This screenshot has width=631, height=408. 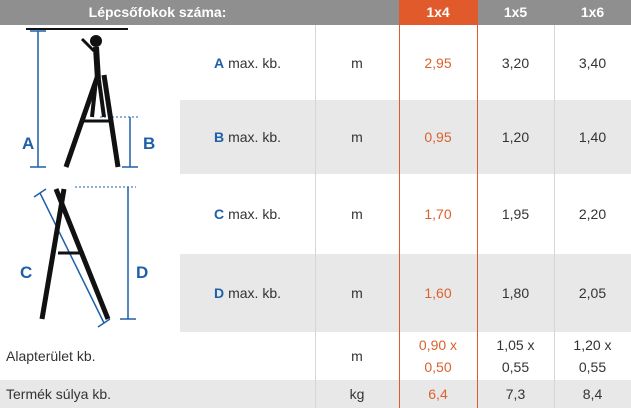 I want to click on footprint-1x6-line2: 0,55, so click(x=592, y=367).